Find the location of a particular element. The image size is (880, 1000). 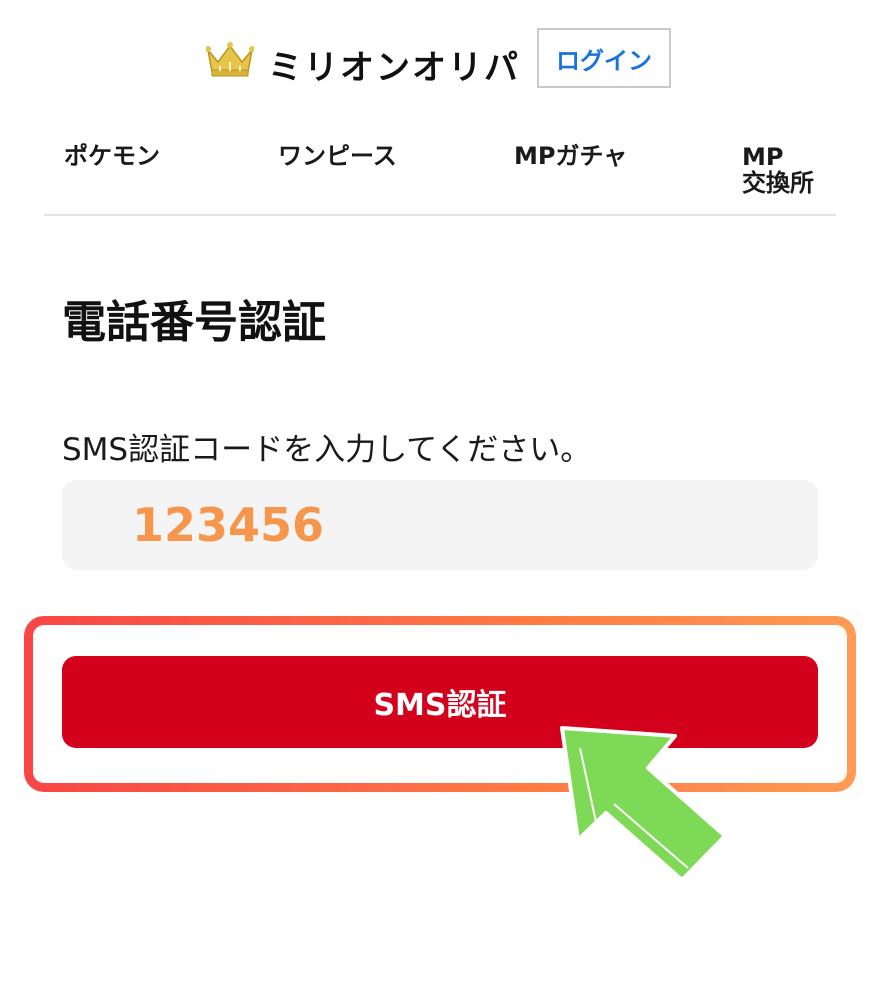

instruction-text: SMS認証コードを入力してください。 is located at coordinates (327, 450).